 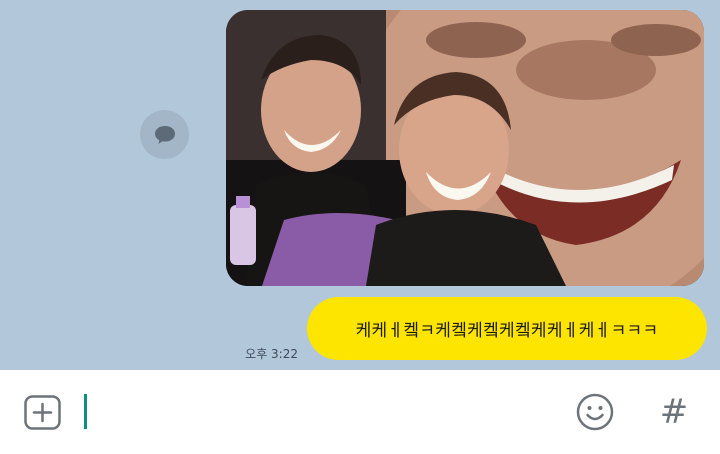 I want to click on message-bubble: 케케ㅔ켘ㅋ케켘케켘케켘케케ㅔ케ㅔㅋㅋㅋ, so click(x=507, y=328).